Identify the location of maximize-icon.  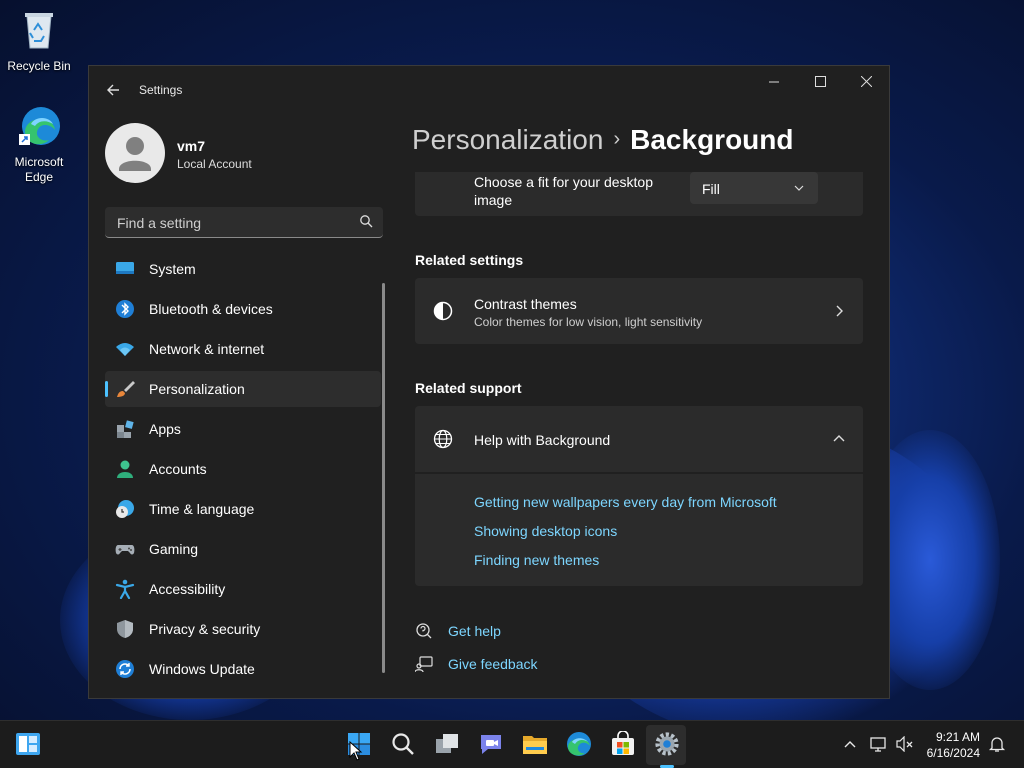
(820, 81).